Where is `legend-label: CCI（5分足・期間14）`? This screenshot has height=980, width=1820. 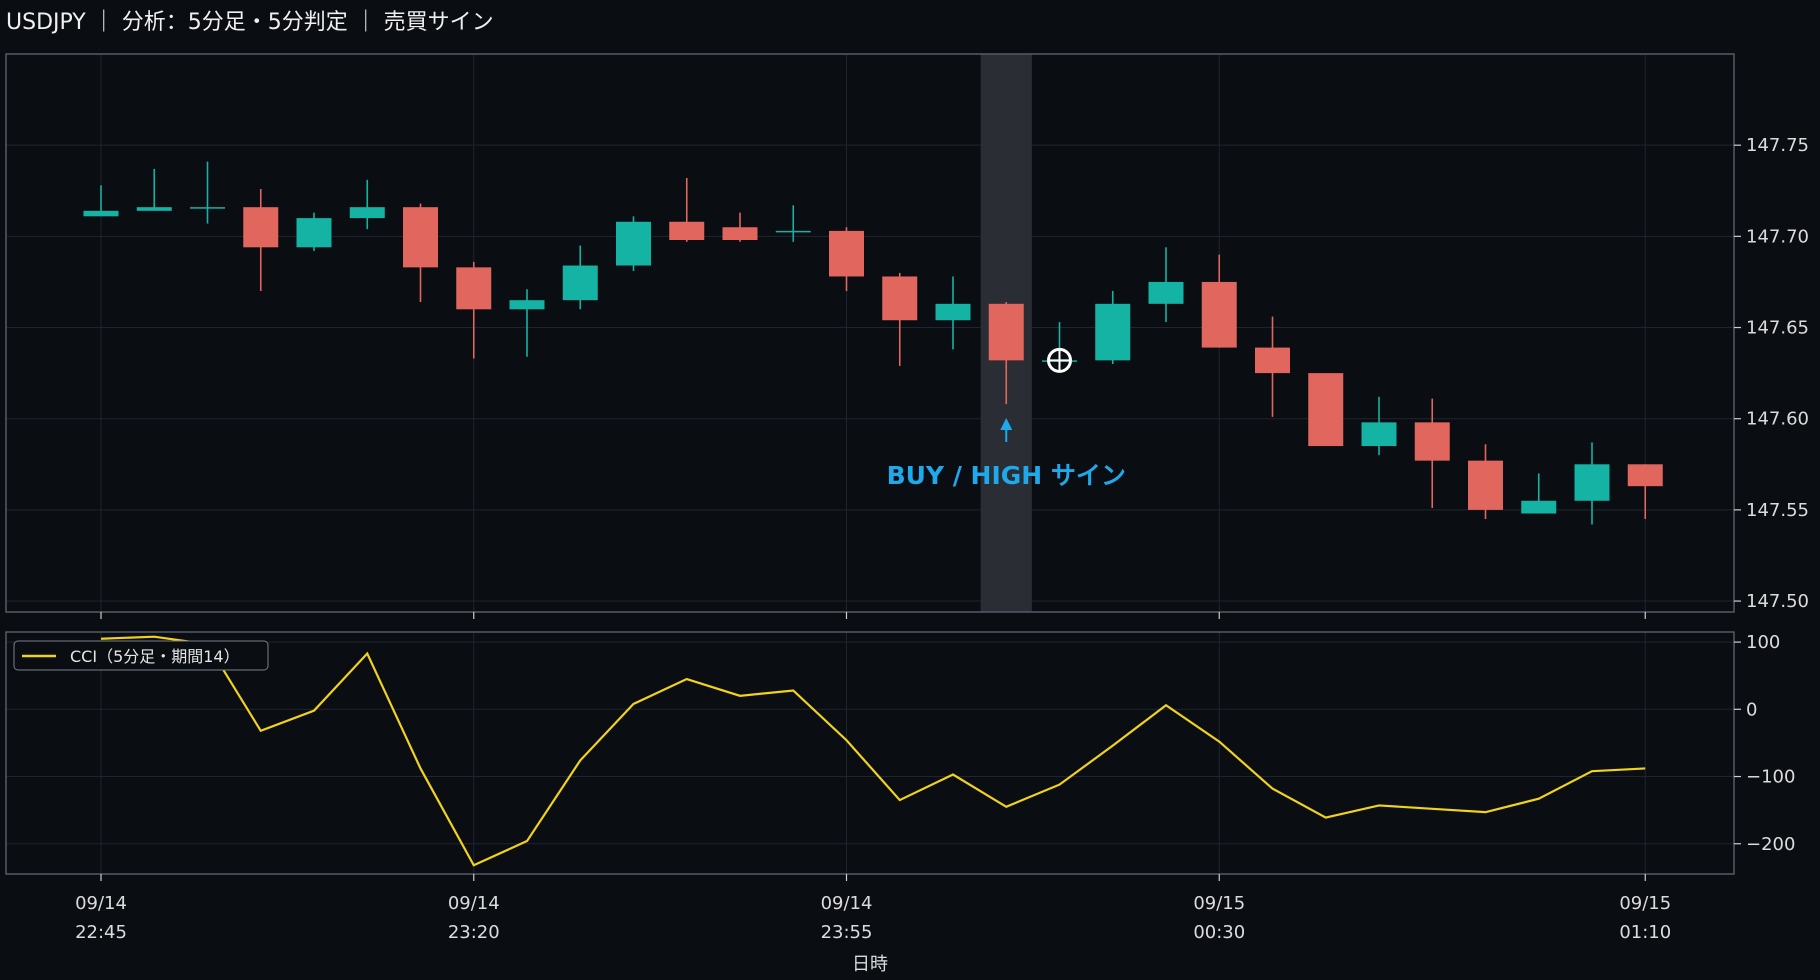 legend-label: CCI（5分足・期間14） is located at coordinates (155, 656).